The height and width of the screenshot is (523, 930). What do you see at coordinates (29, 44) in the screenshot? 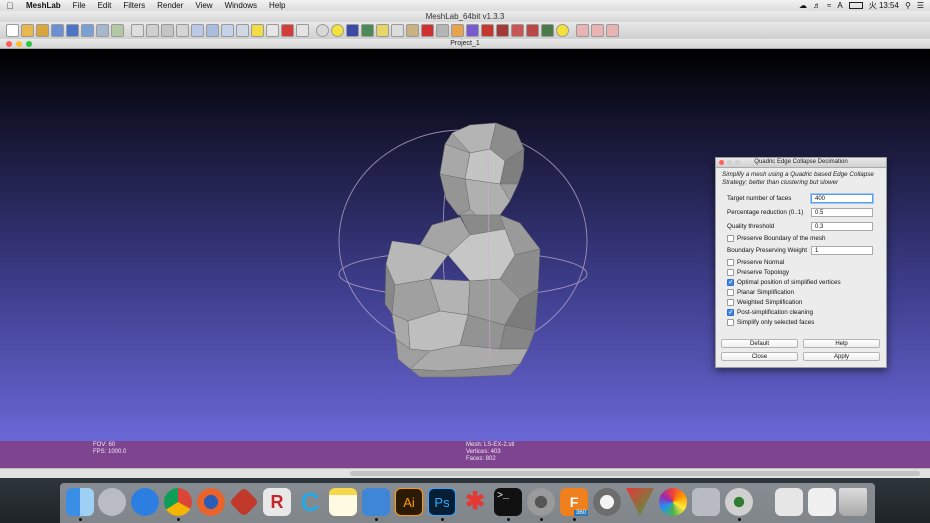
I see `zoom-window-icon` at bounding box center [29, 44].